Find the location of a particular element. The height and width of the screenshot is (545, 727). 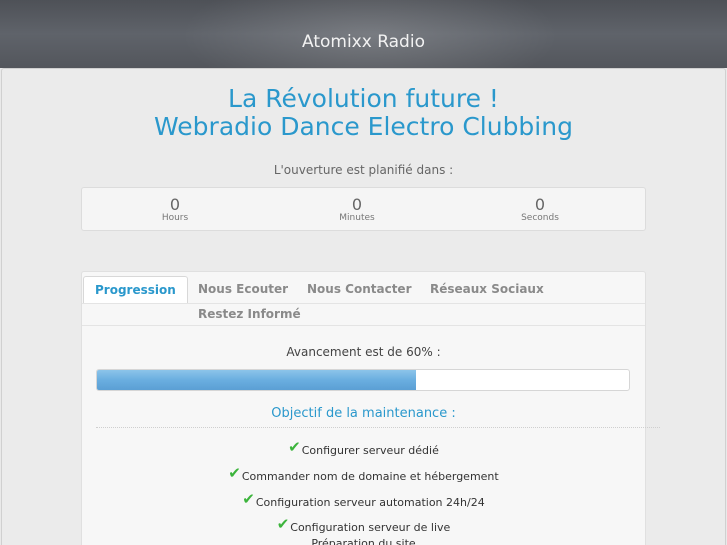

task-item: Préparation du site is located at coordinates (363, 541).